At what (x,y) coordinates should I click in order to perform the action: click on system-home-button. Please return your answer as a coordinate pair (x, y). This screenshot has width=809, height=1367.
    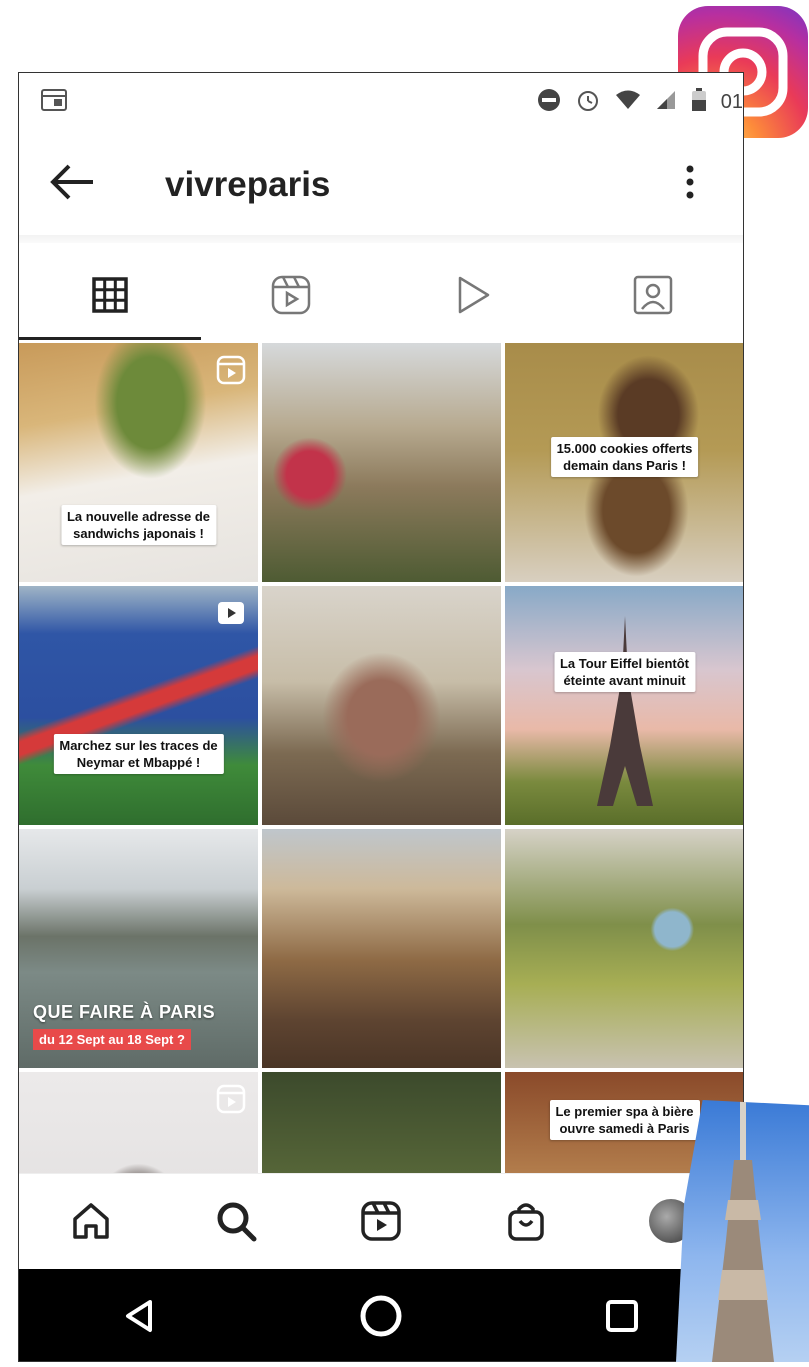
    Looking at the image, I should click on (381, 1316).